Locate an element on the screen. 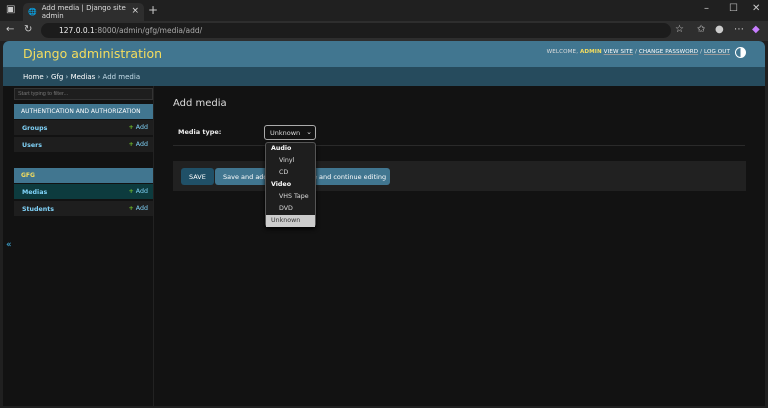 This screenshot has width=768, height=408. close-tab-icon: × is located at coordinates (135, 11).